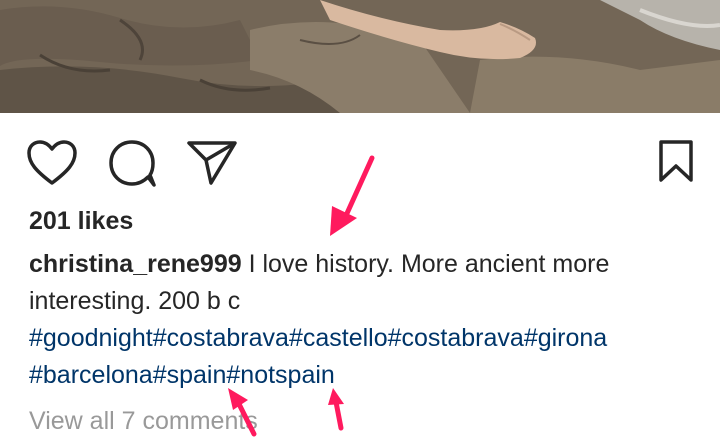 The height and width of the screenshot is (443, 720). I want to click on heart-outline-icon, so click(52, 163).